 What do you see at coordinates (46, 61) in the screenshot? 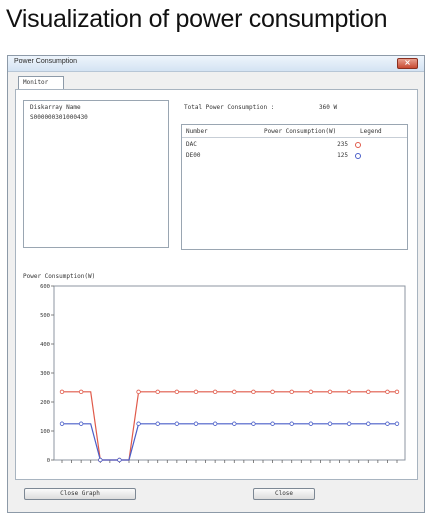
I see `window-title: Power Consumption` at bounding box center [46, 61].